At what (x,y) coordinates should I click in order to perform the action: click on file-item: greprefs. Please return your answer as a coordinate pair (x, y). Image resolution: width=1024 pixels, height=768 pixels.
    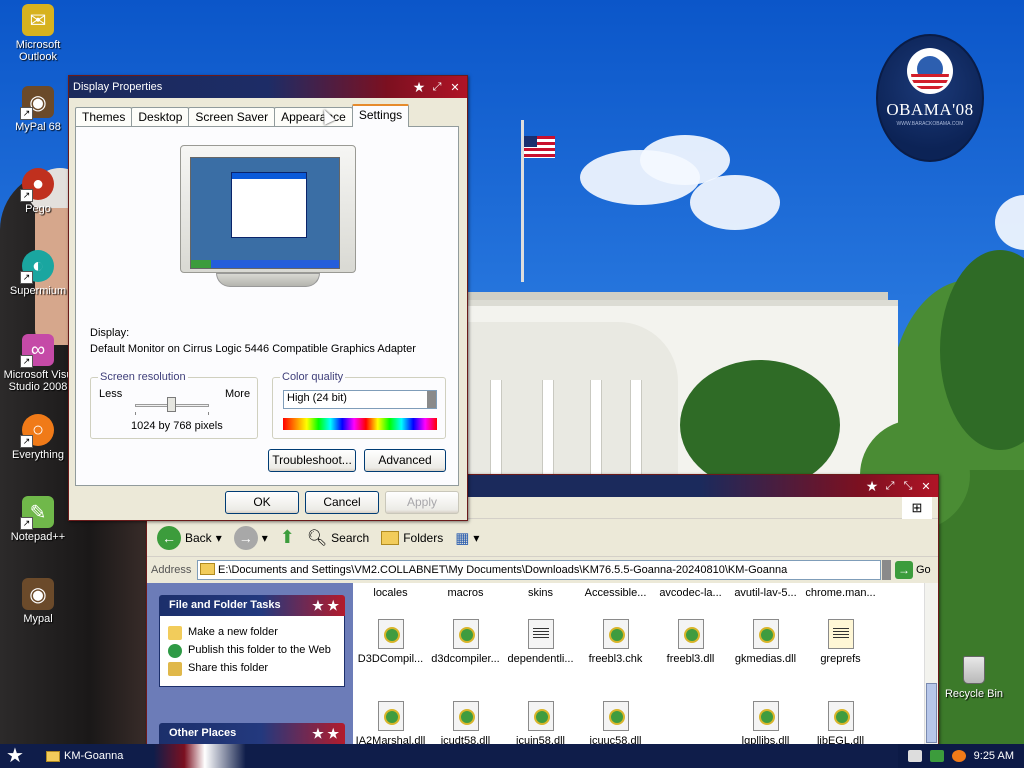
    Looking at the image, I should click on (840, 642).